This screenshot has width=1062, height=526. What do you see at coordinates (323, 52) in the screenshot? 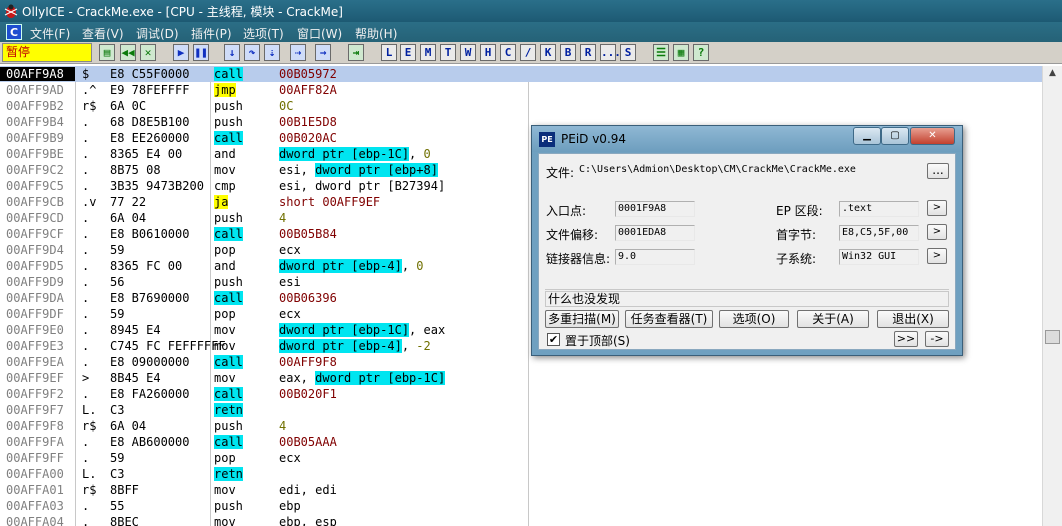
I see `execute-till-return-icon: →` at bounding box center [323, 52].